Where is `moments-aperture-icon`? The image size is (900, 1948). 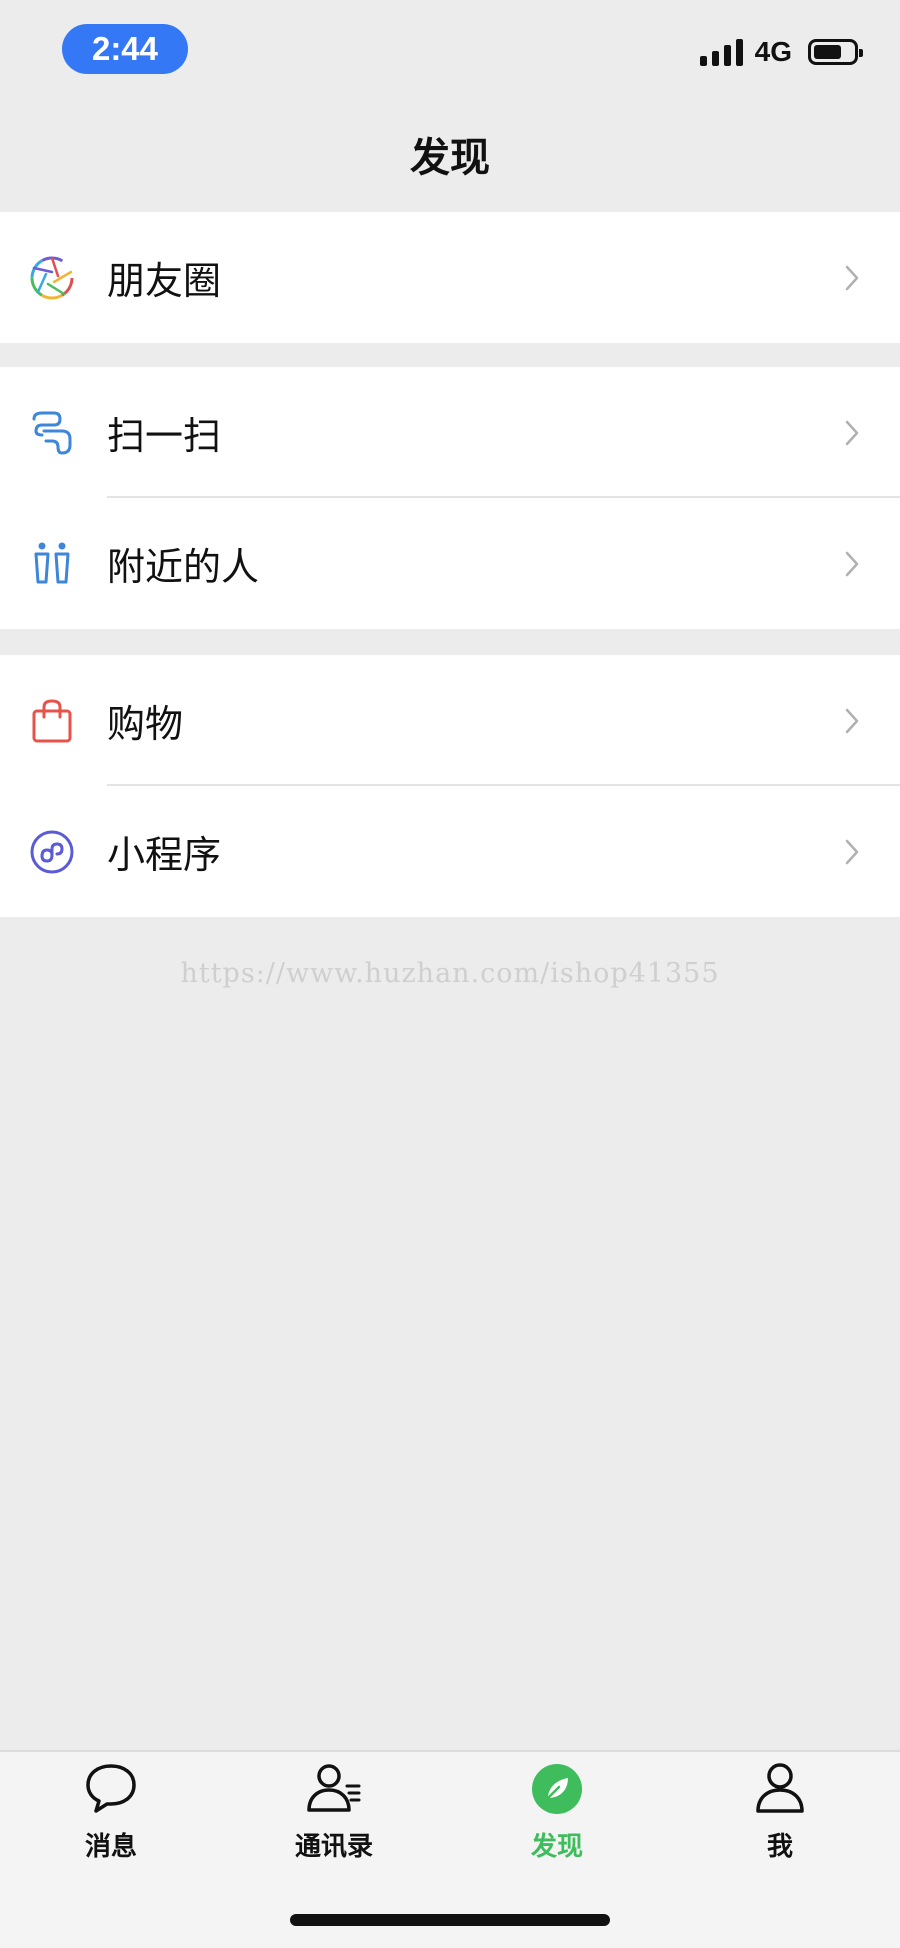
moments-aperture-icon is located at coordinates (52, 277).